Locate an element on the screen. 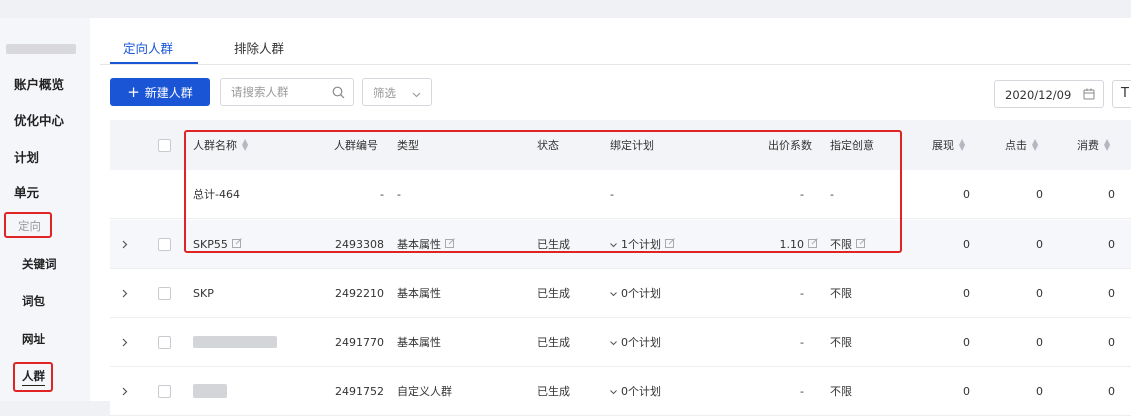  audience-type: 自定义人群 is located at coordinates (424, 391).